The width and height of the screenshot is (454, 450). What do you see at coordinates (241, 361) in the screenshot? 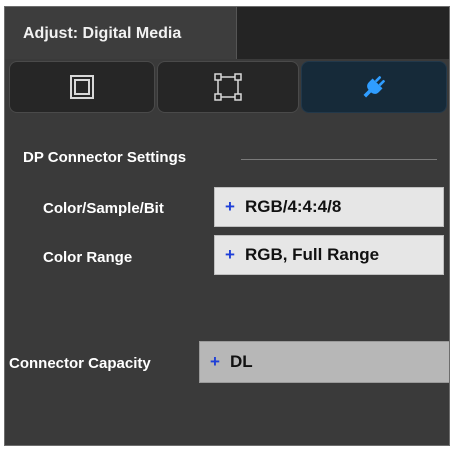
I see `connector-capacity-value: DL` at bounding box center [241, 361].